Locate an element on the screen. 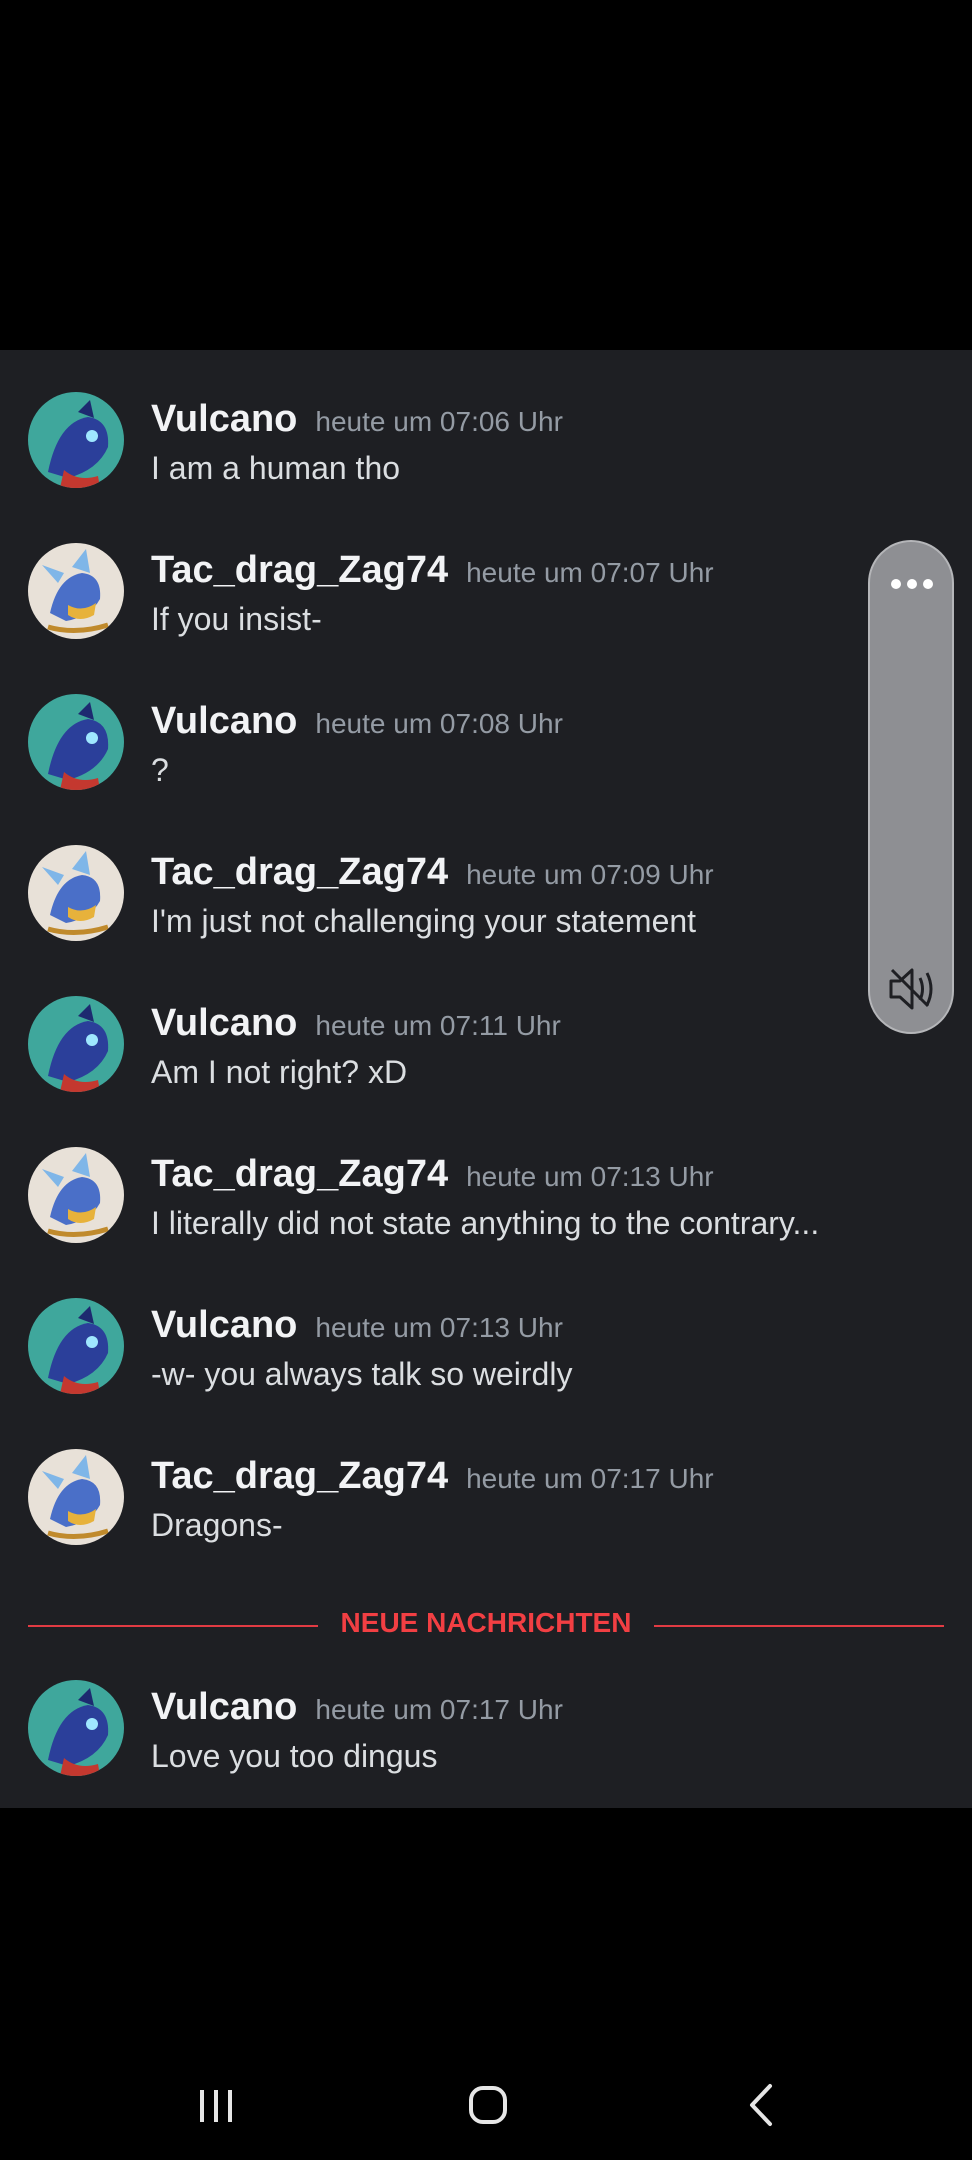 The width and height of the screenshot is (972, 2160). new-messages-divider: NEUE NACHRICHTEN is located at coordinates (486, 1625).